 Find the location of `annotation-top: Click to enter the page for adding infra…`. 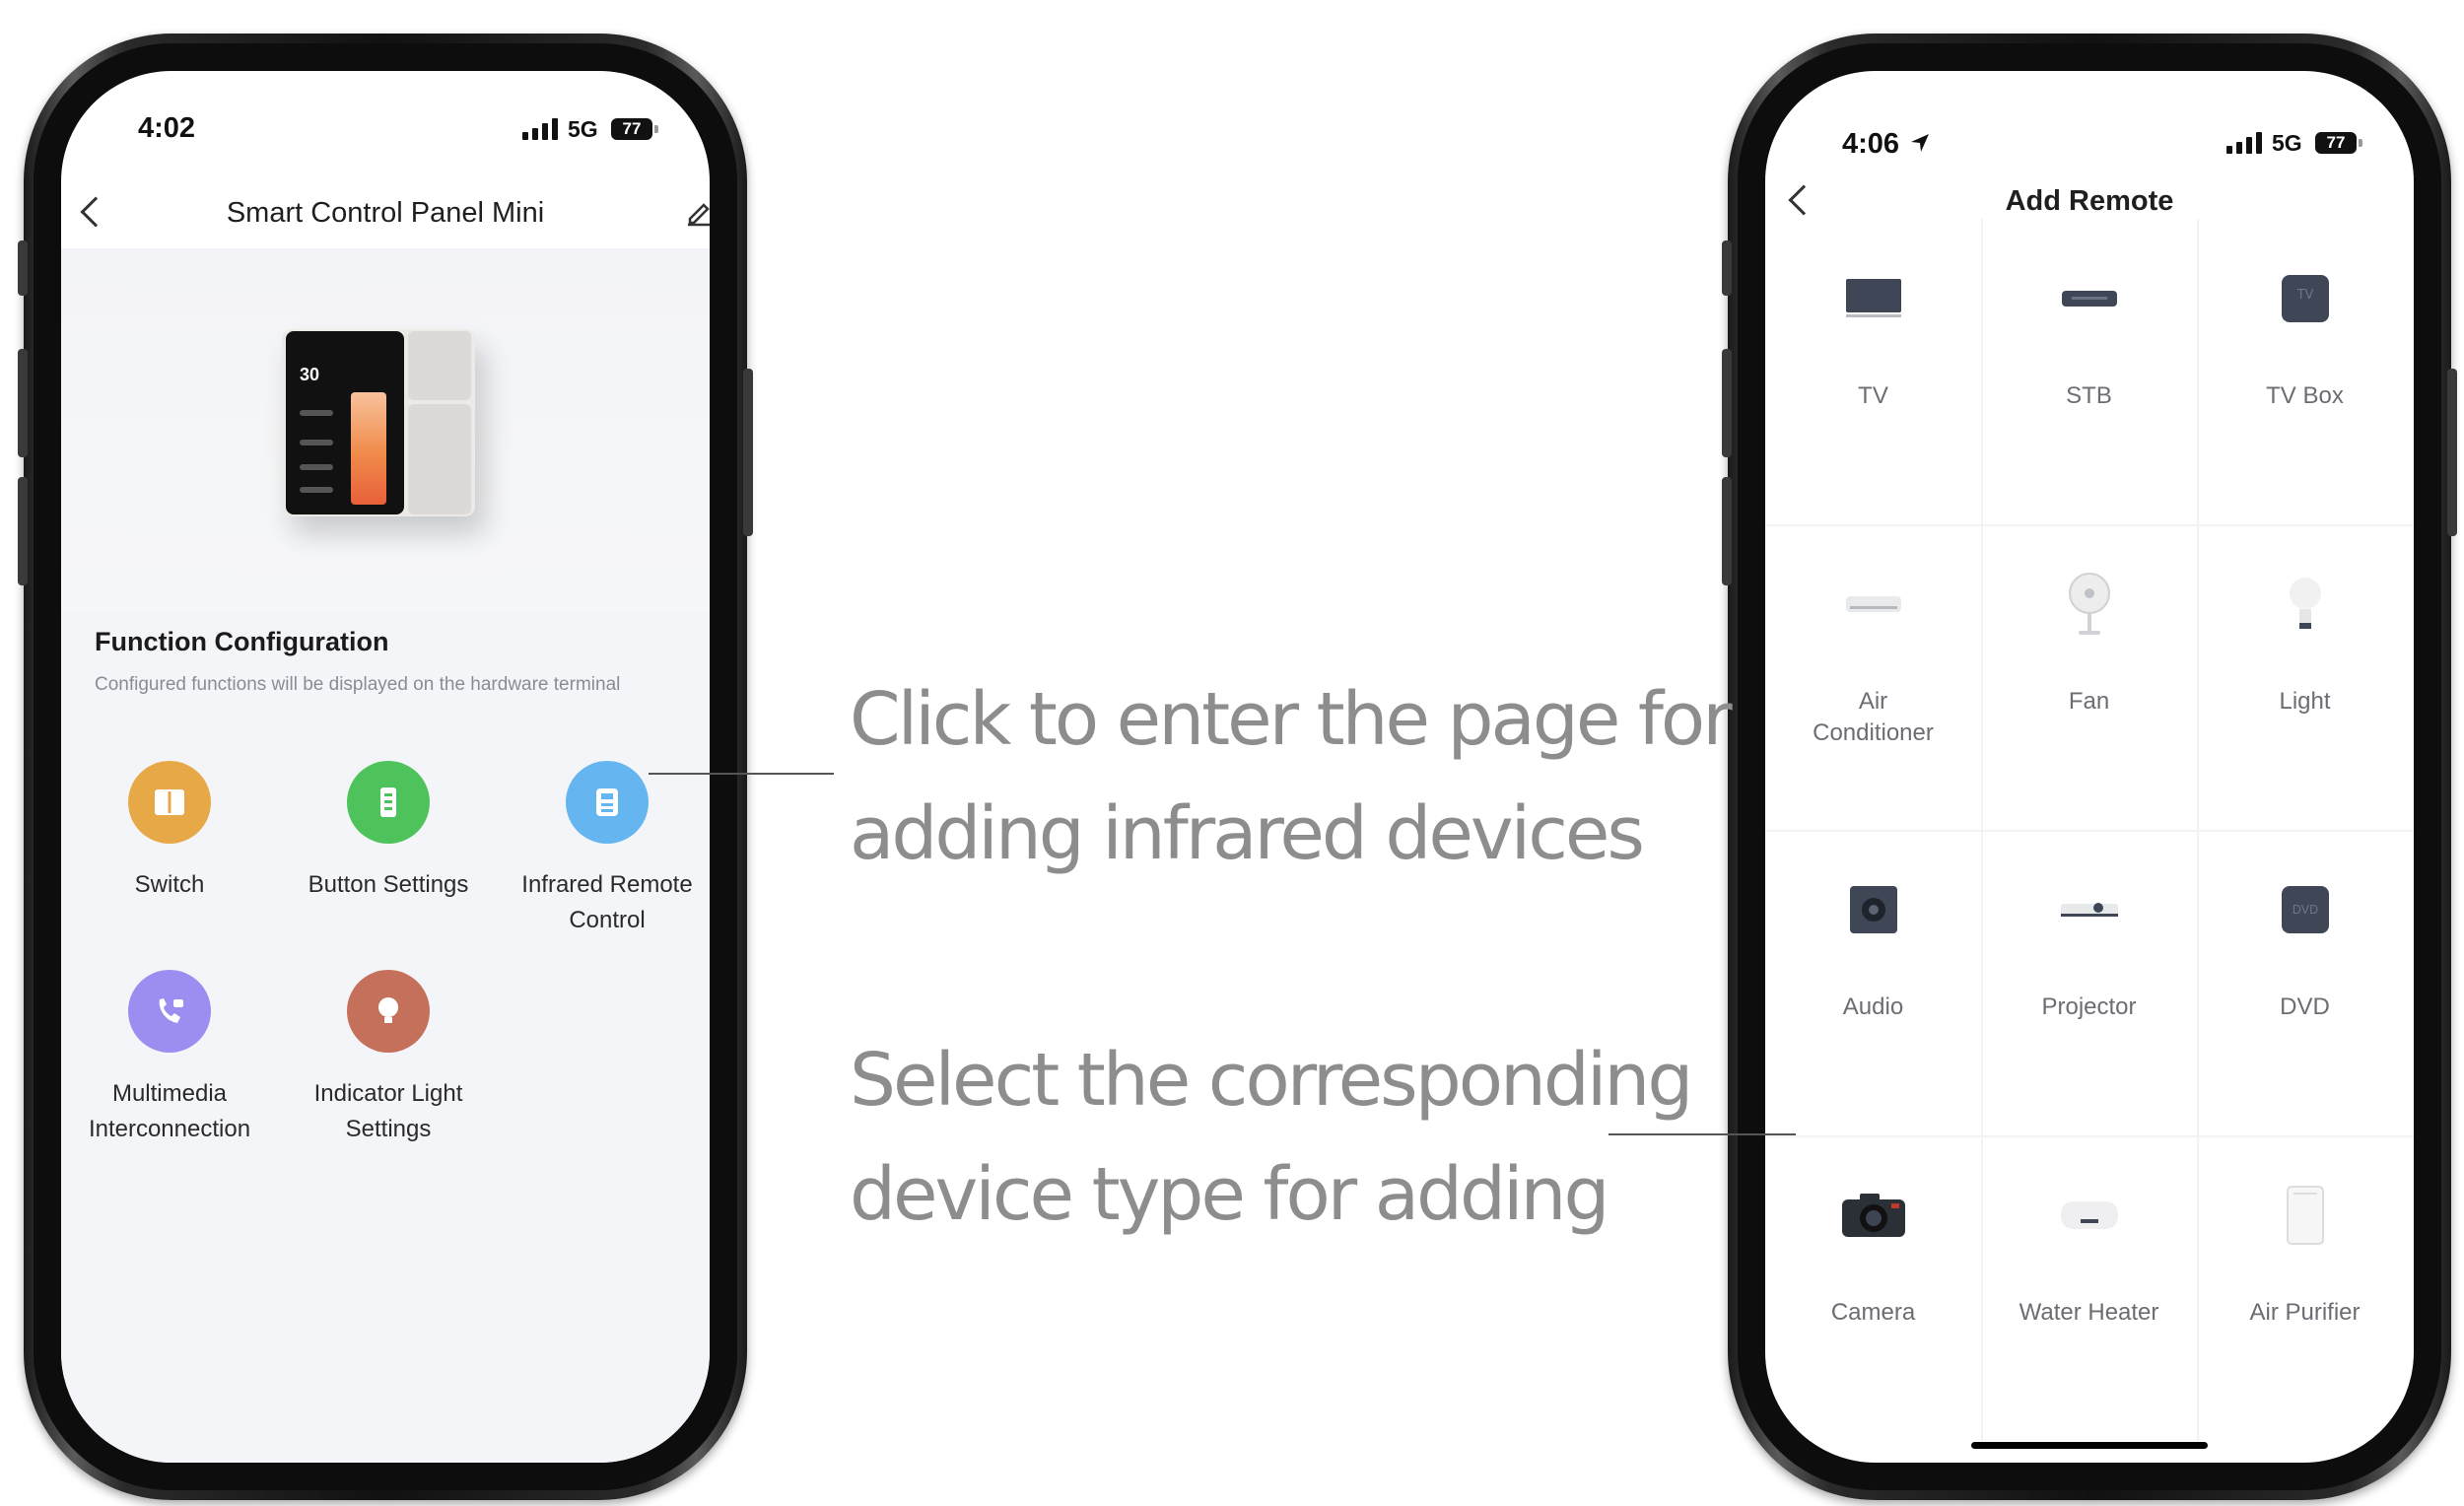

annotation-top: Click to enter the page for adding infra… is located at coordinates (1291, 776).